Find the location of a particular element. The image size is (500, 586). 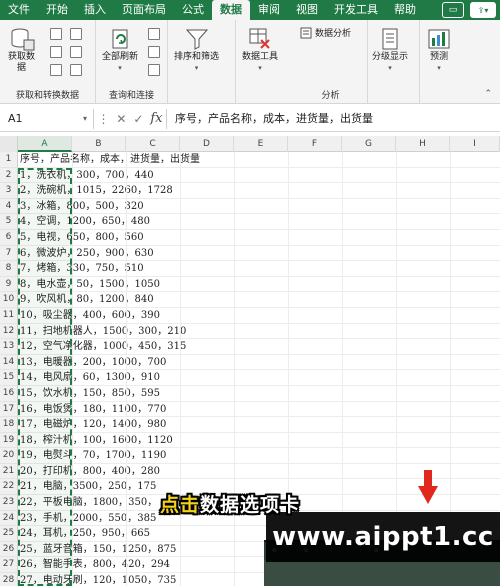

sort-filter-button: 排序和筛选 ▾ is located at coordinates (196, 50).